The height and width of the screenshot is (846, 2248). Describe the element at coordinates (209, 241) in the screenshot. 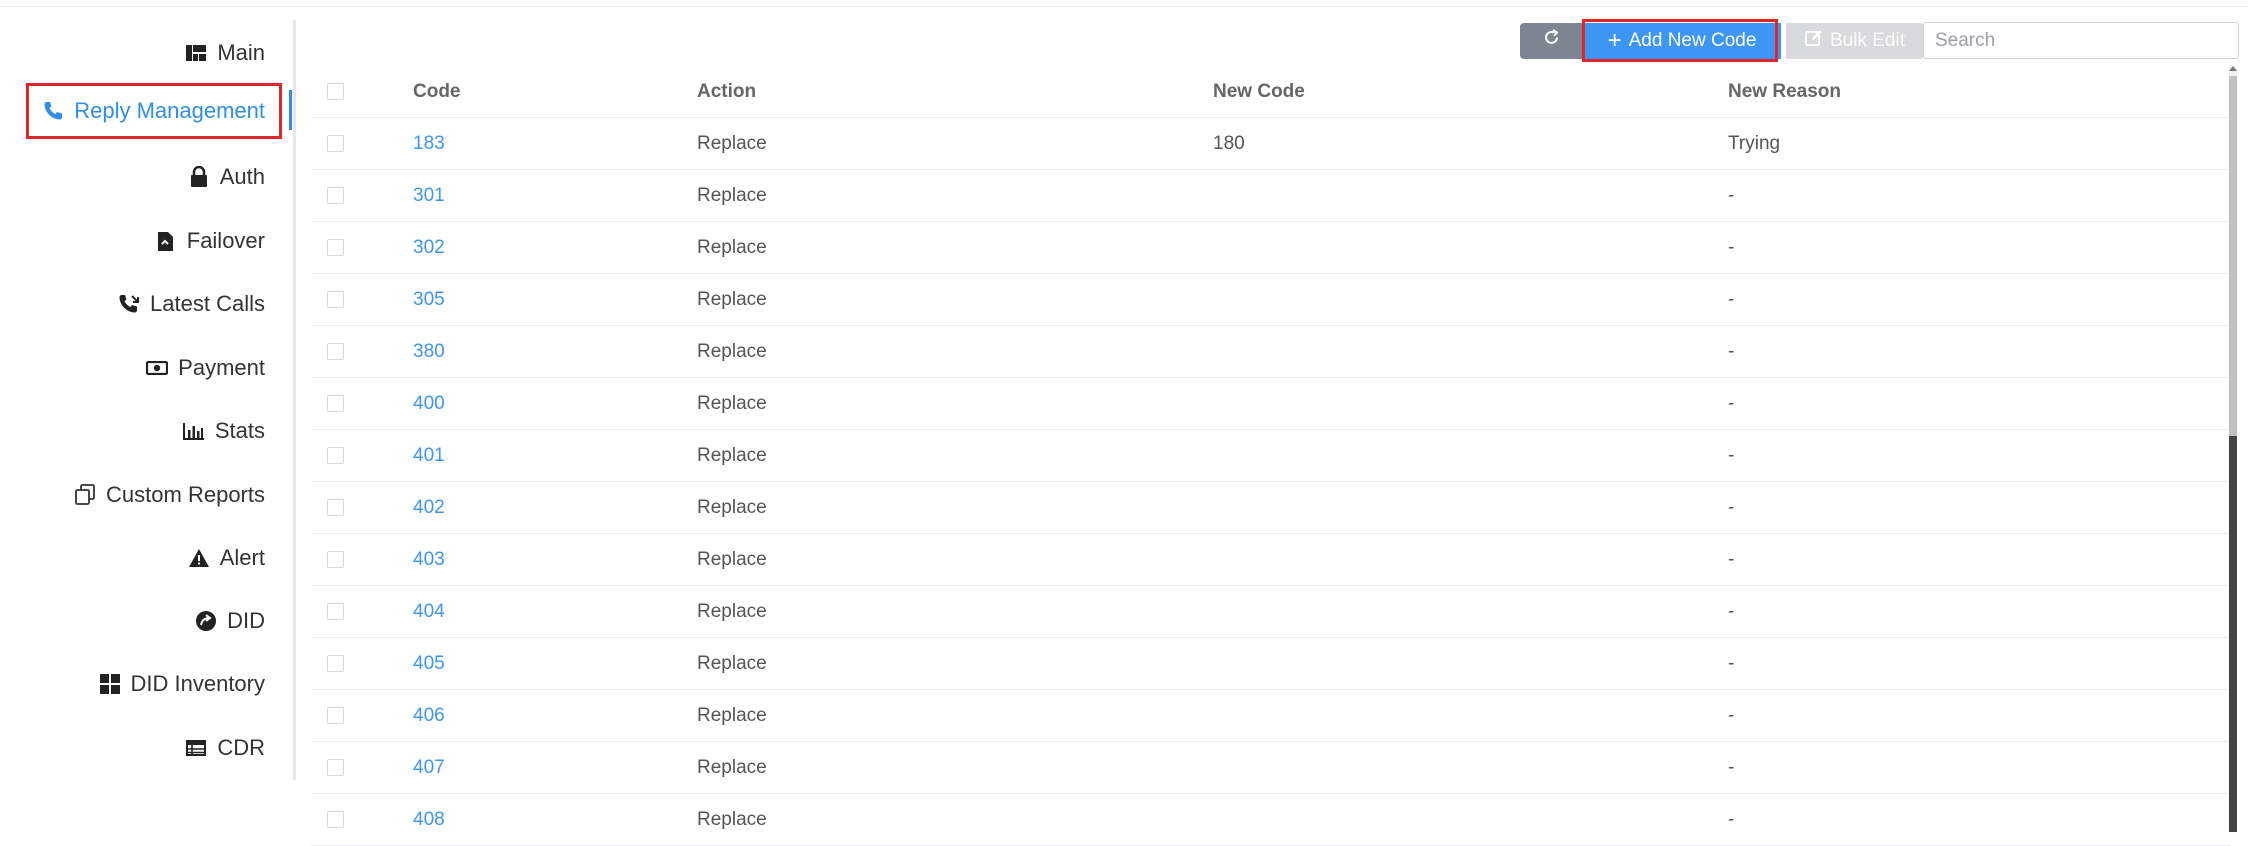

I see `sidebar-item-failover: Failover` at that location.